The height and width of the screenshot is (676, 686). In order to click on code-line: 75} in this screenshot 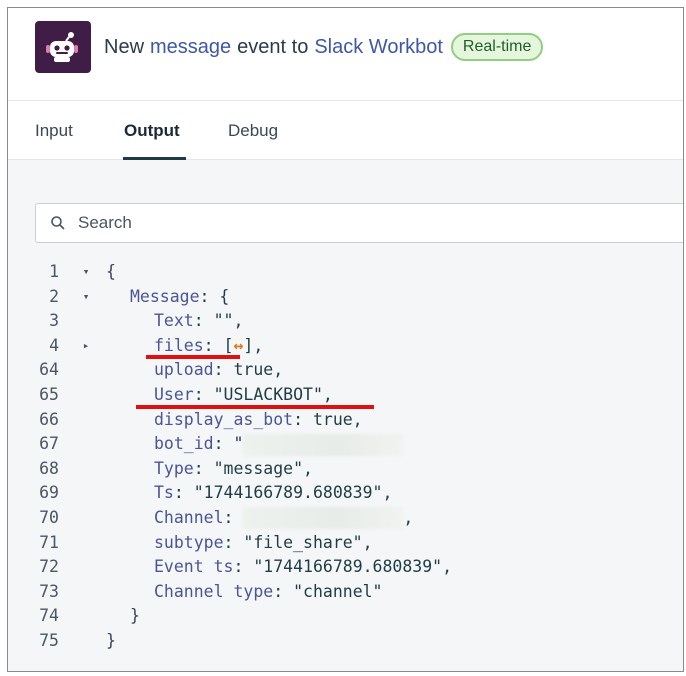, I will do `click(345, 641)`.